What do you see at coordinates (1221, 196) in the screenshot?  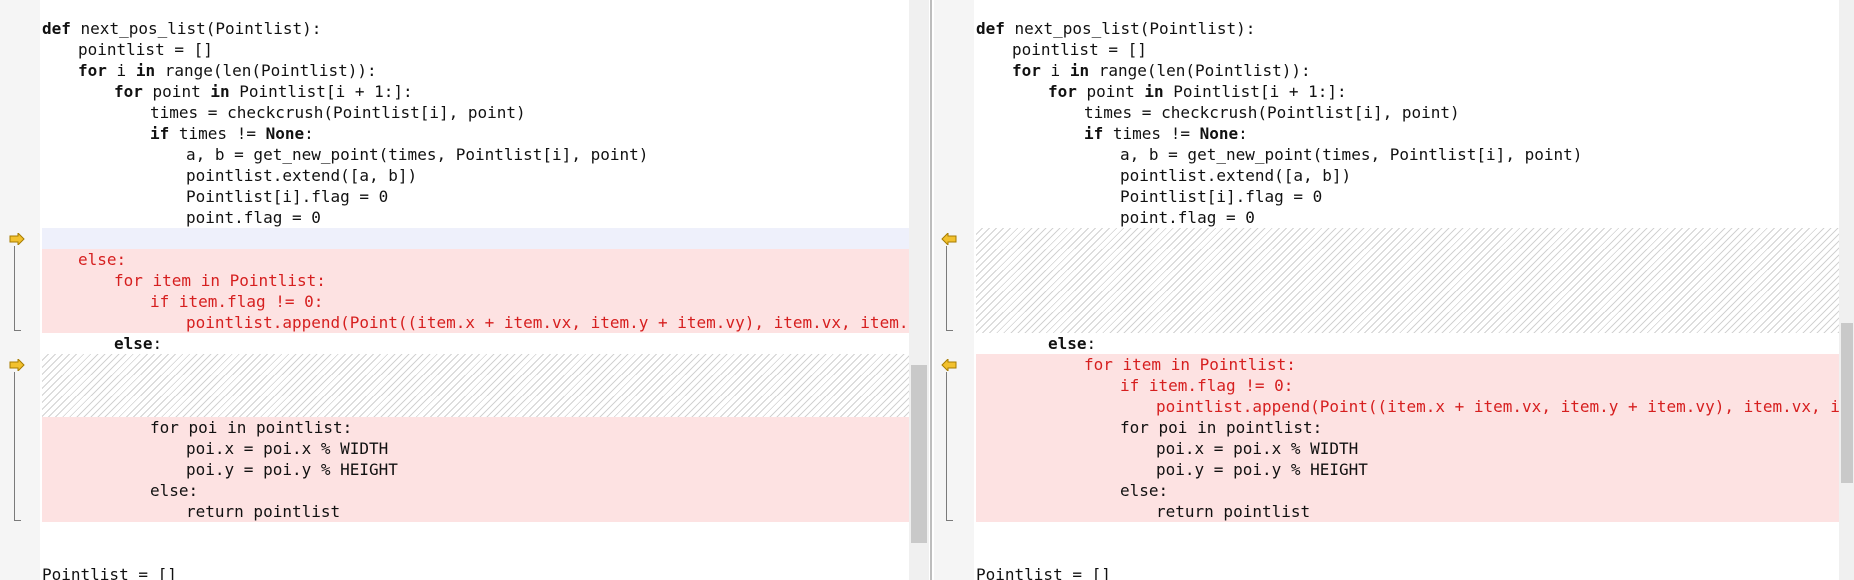 I see `code-text: Pointlist[i].flag = 0` at bounding box center [1221, 196].